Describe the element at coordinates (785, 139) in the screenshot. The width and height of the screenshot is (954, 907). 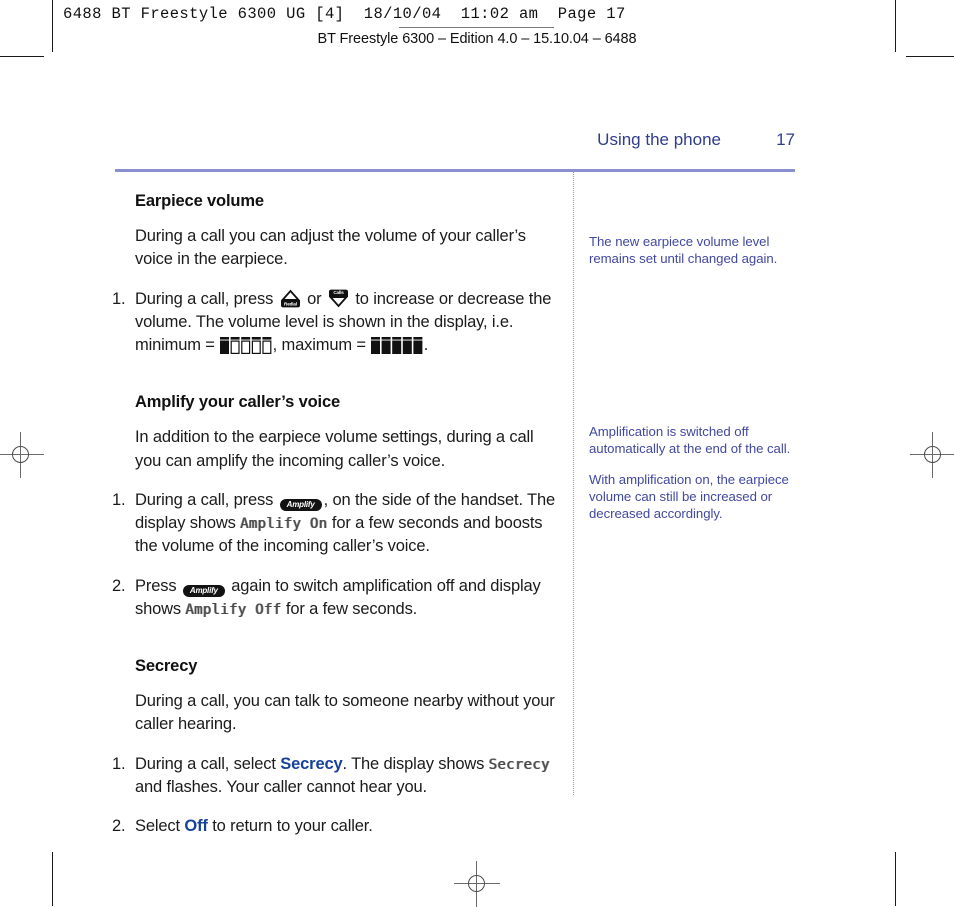
I see `page-number: 17` at that location.